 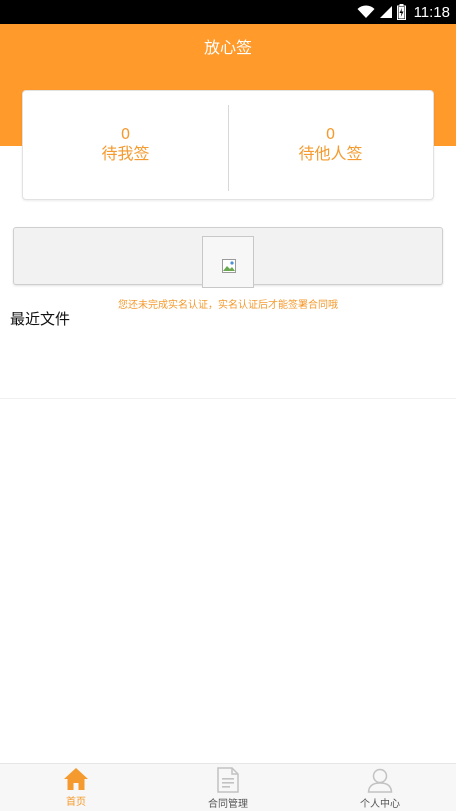 I want to click on section-divider, so click(x=228, y=398).